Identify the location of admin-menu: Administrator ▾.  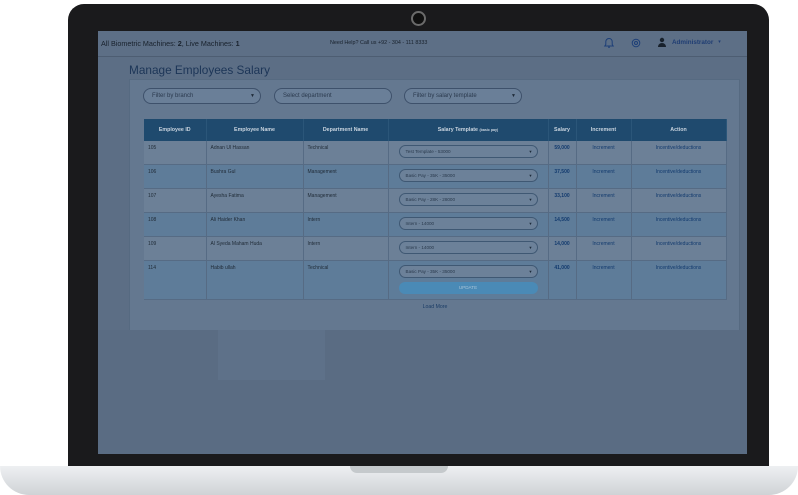
(689, 42).